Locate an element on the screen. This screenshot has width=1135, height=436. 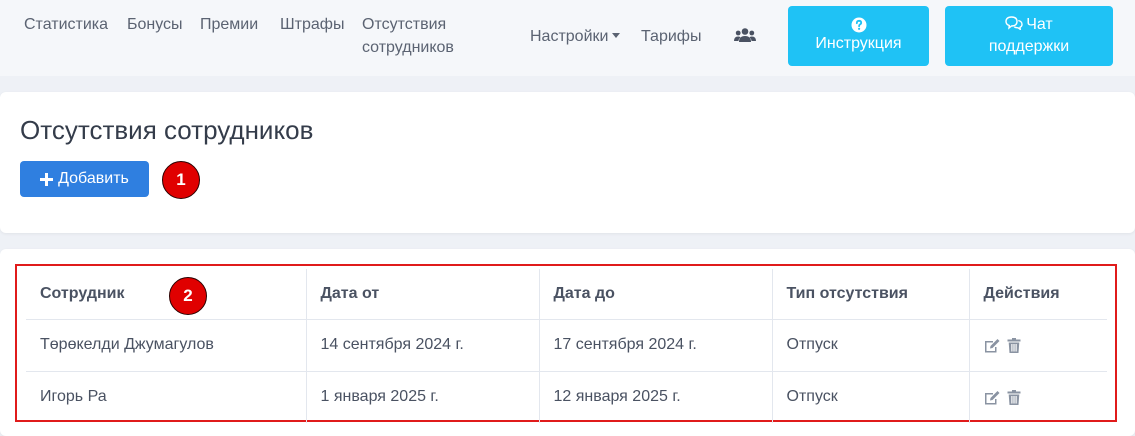
chat-bubbles-icon is located at coordinates (1014, 23).